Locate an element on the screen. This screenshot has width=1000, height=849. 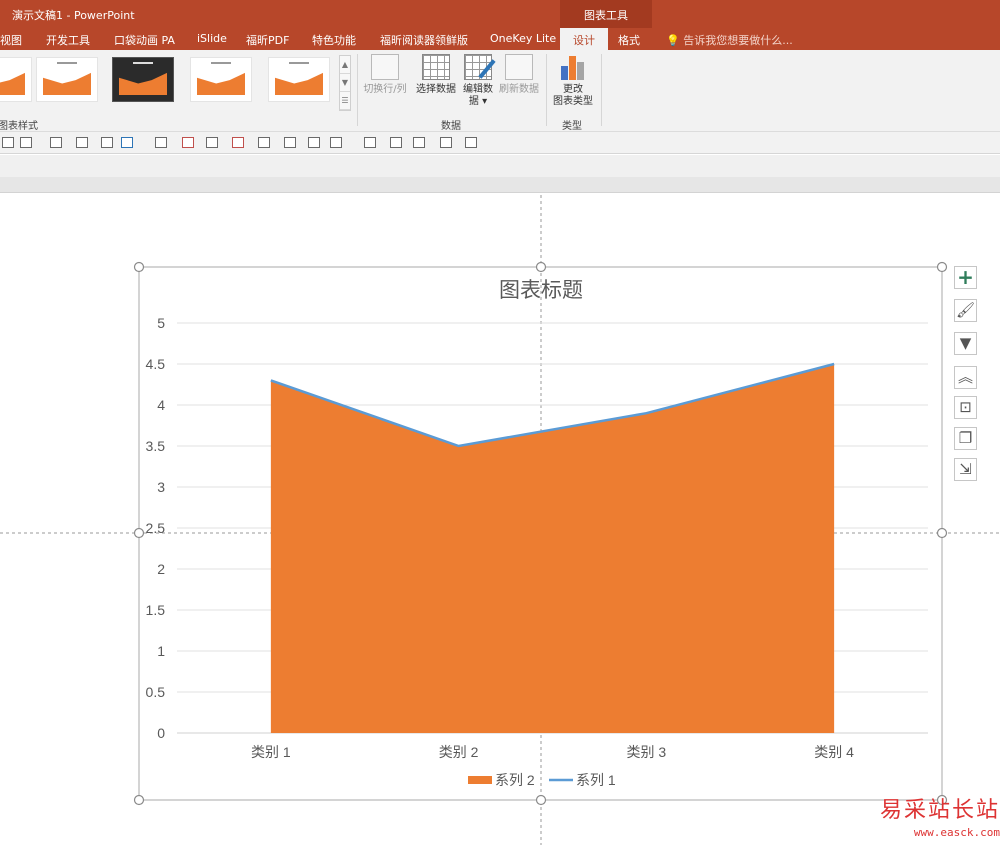
data-group-label: 数据 is located at coordinates (451, 126).